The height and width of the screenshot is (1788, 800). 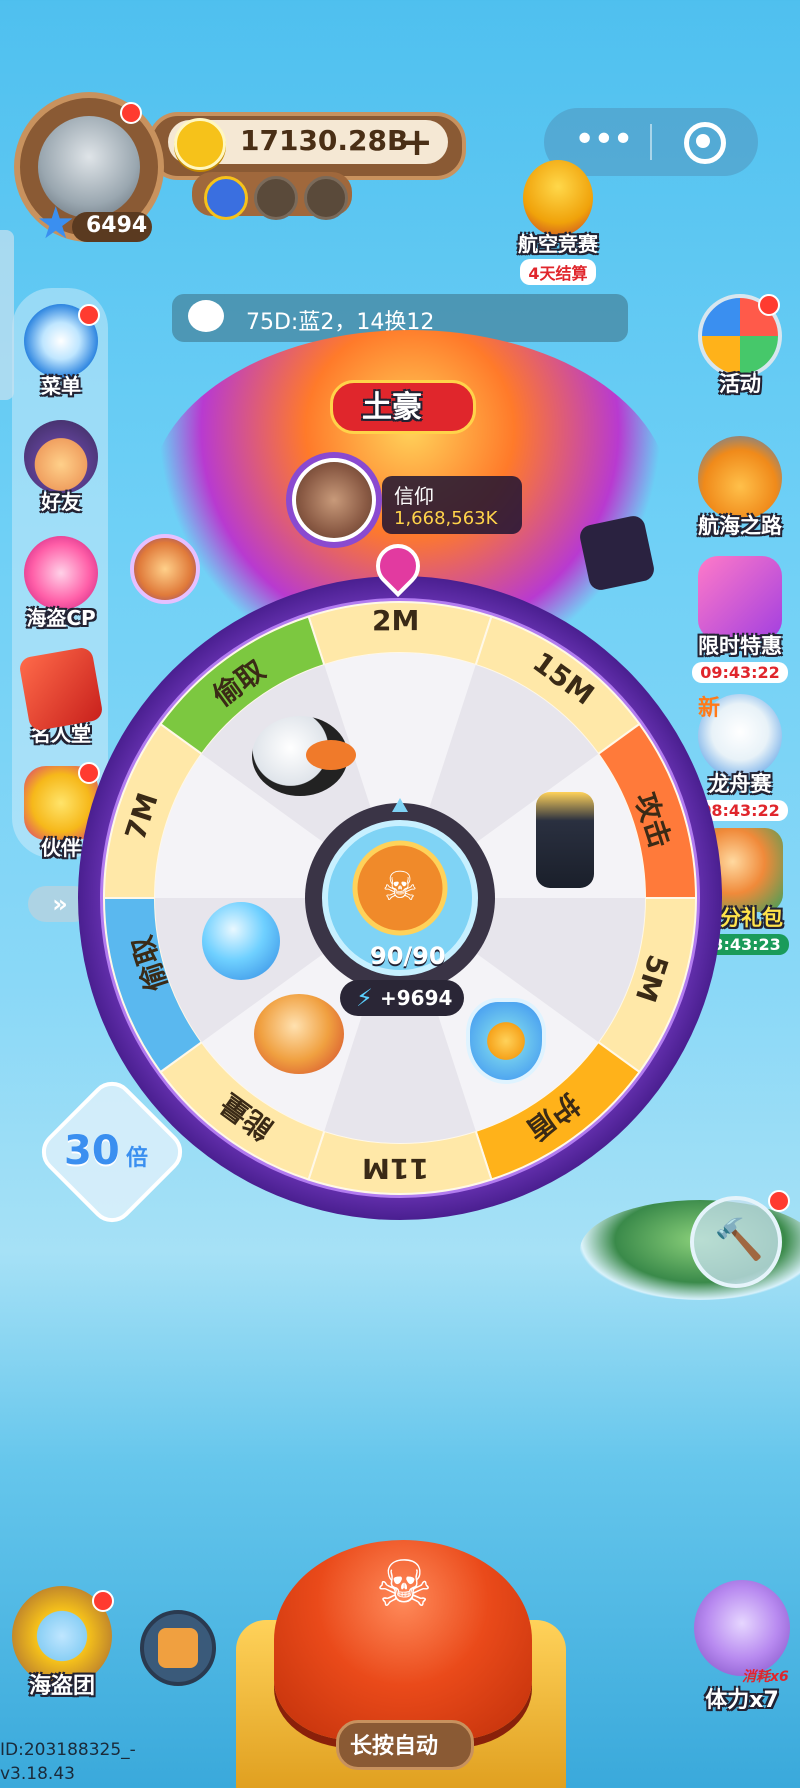 I want to click on menu-notification-dot, so click(x=89, y=315).